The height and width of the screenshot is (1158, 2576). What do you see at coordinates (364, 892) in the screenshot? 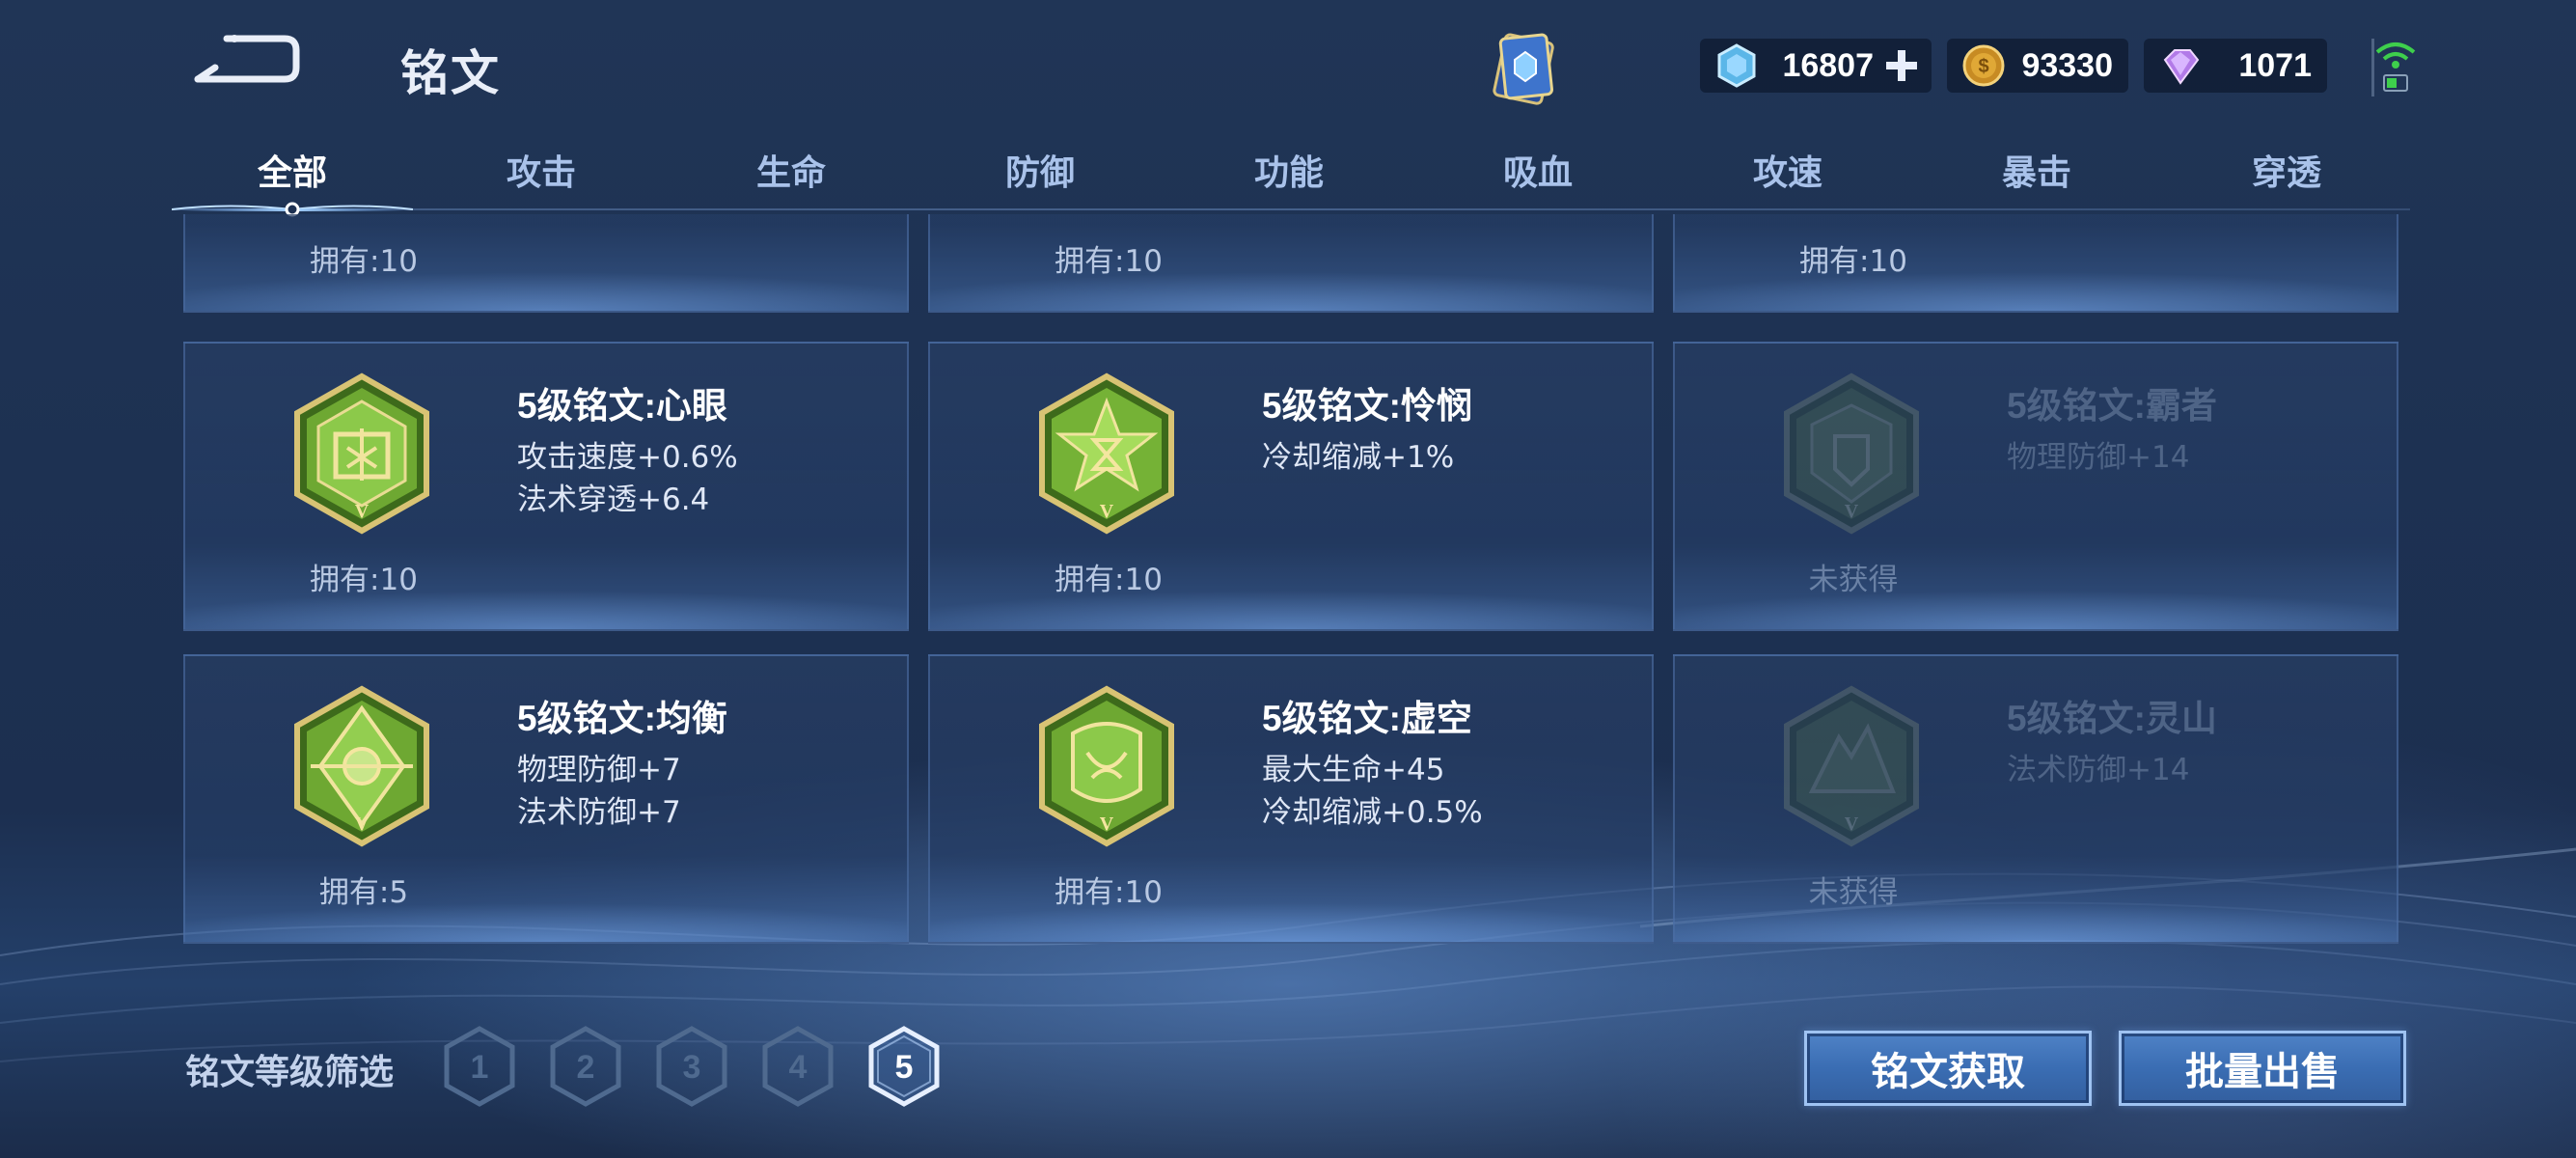
I see `owned-count: 拥有:5` at bounding box center [364, 892].